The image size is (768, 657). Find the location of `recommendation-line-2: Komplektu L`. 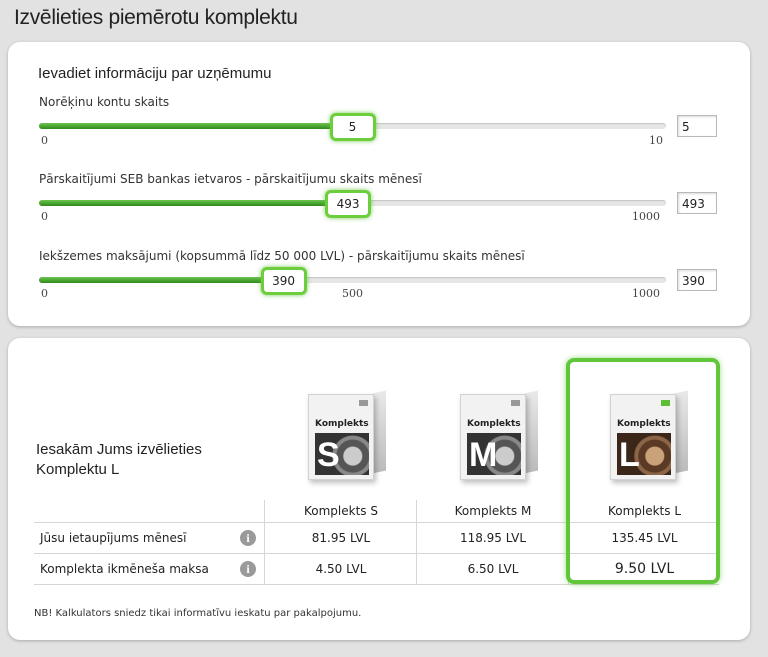

recommendation-line-2: Komplektu L is located at coordinates (78, 469).